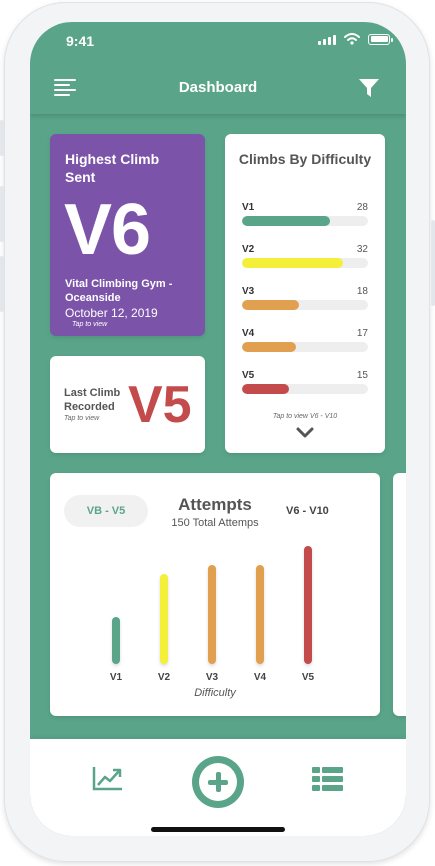  What do you see at coordinates (248, 333) in the screenshot?
I see `difficulty-grade: V4` at bounding box center [248, 333].